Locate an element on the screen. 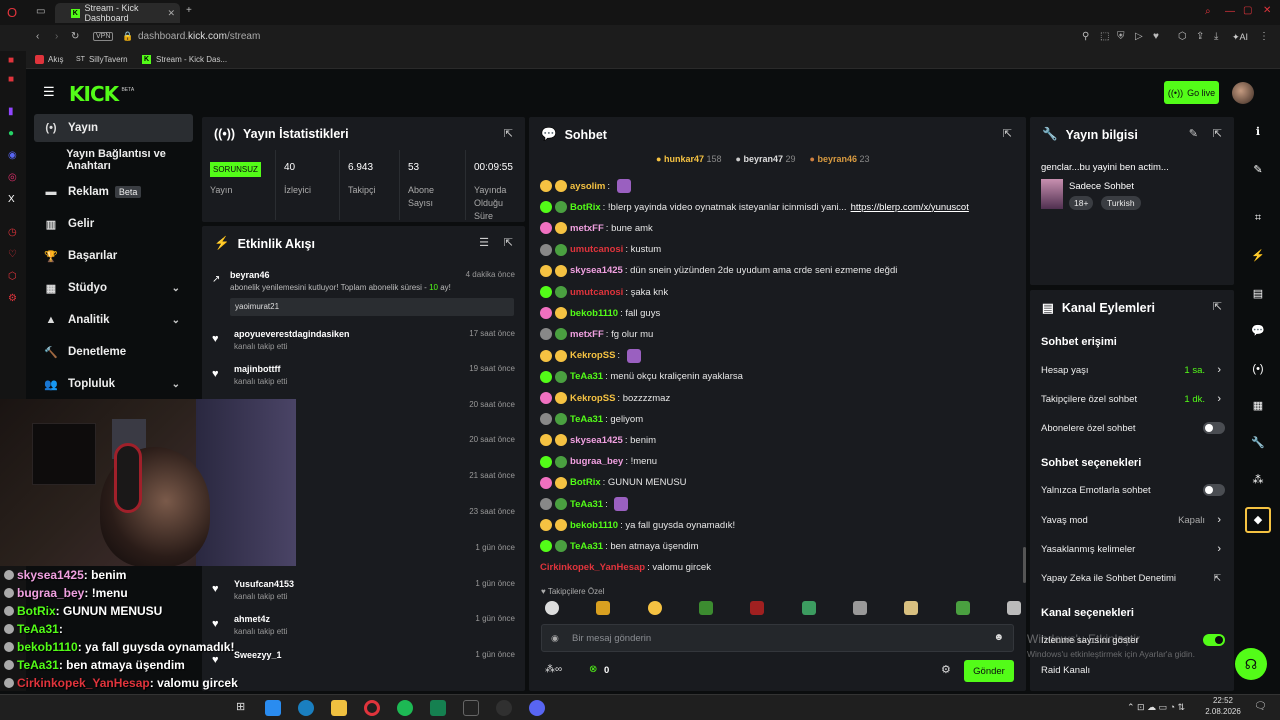  chat-message: bekob1110: fall guys is located at coordinates (600, 313).